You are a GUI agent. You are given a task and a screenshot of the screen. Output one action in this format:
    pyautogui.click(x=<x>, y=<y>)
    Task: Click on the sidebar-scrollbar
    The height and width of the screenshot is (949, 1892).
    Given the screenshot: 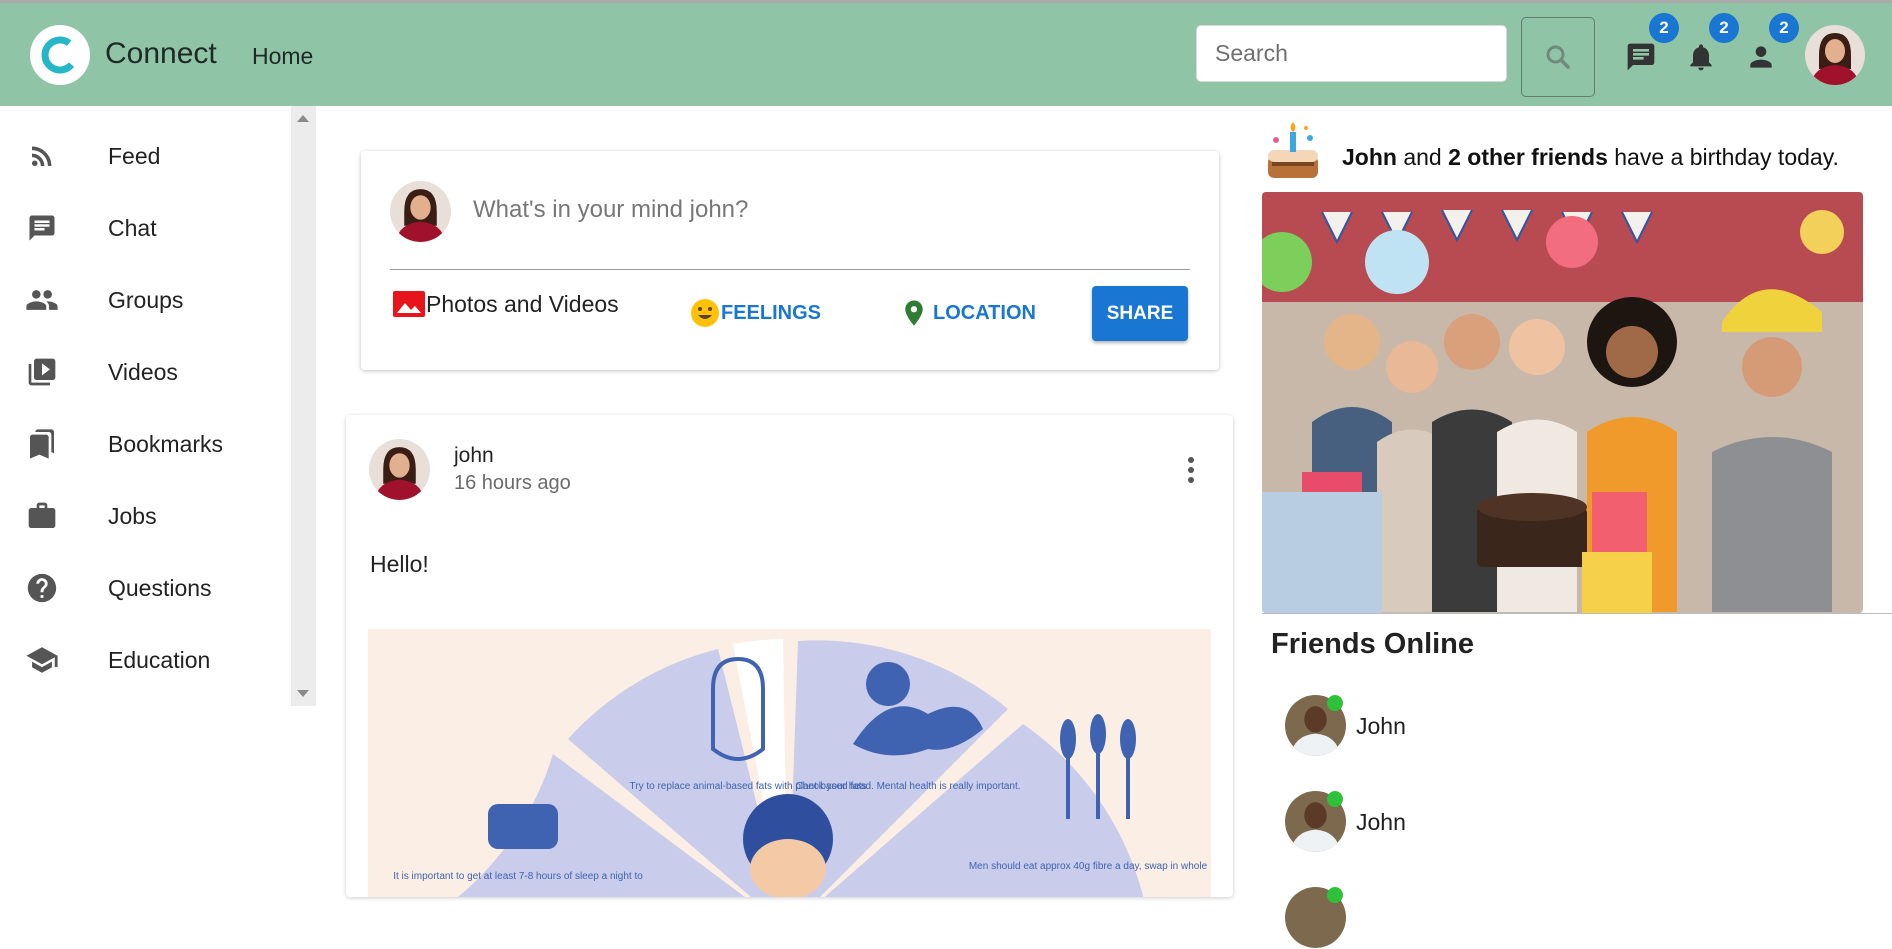 What is the action you would take?
    pyautogui.click(x=303, y=406)
    